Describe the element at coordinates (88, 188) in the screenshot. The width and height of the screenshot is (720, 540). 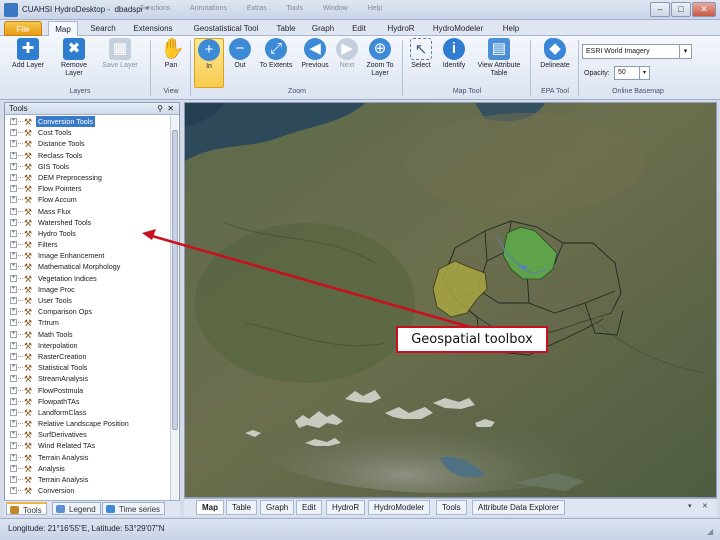
I see `tool-category-item: + ⚒ Flow Pointers` at that location.